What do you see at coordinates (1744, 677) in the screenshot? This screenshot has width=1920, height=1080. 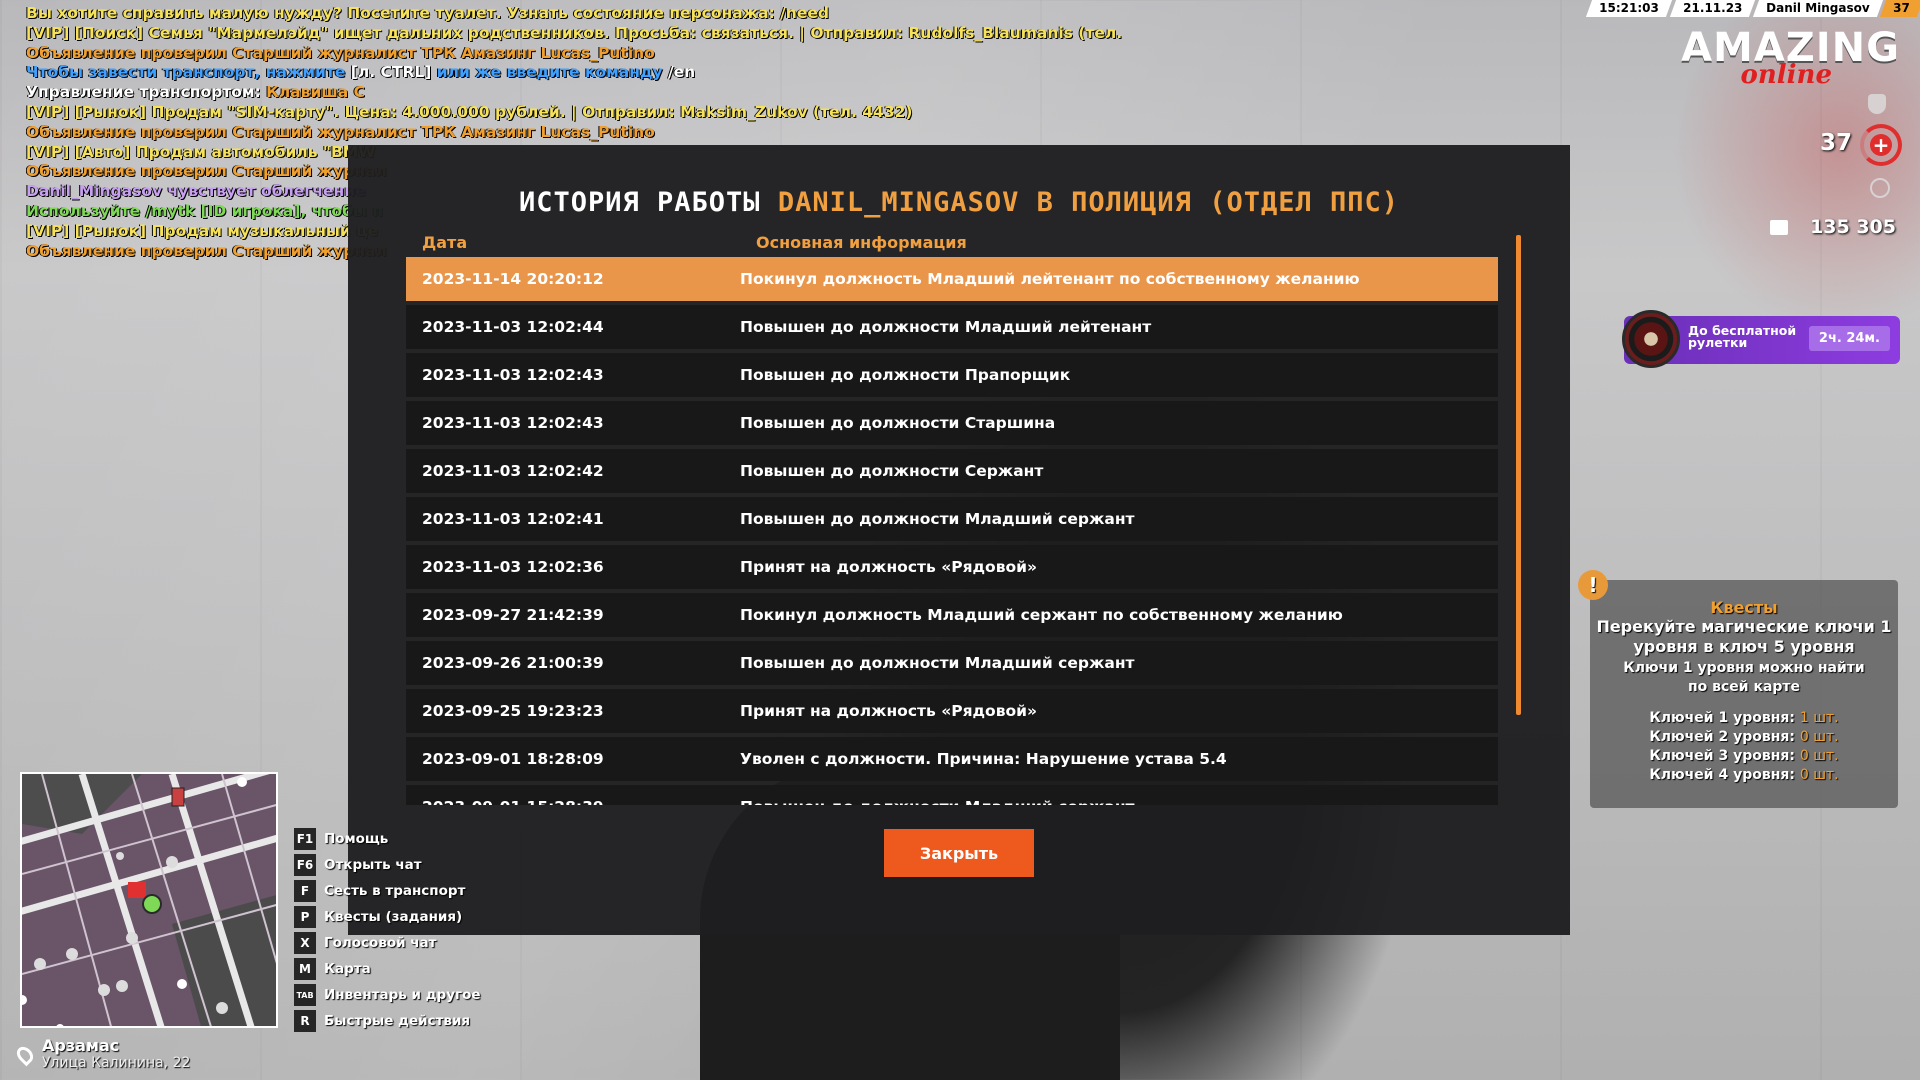 I see `quest-hint: Ключи 1 уровня можно найти по всей карте` at bounding box center [1744, 677].